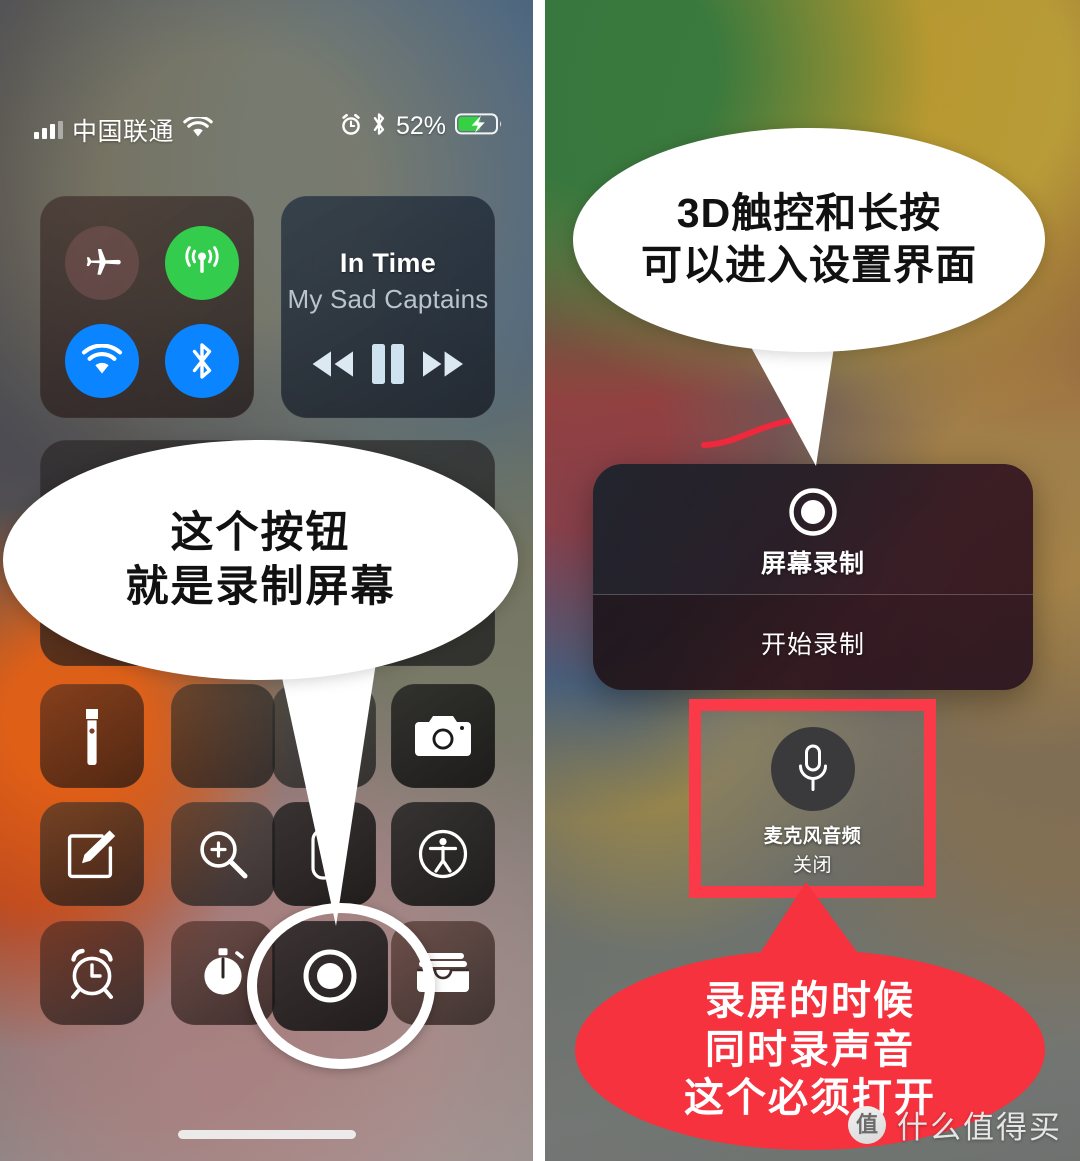 The height and width of the screenshot is (1161, 1080). I want to click on start-recording-label: 开始录制, so click(812, 644).